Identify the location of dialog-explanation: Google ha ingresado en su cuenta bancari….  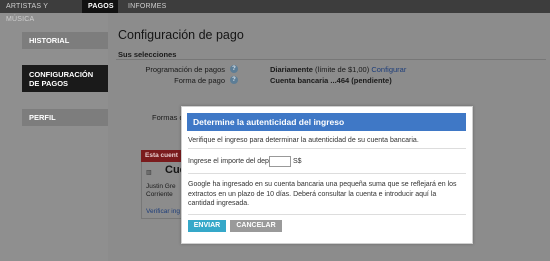
(322, 194).